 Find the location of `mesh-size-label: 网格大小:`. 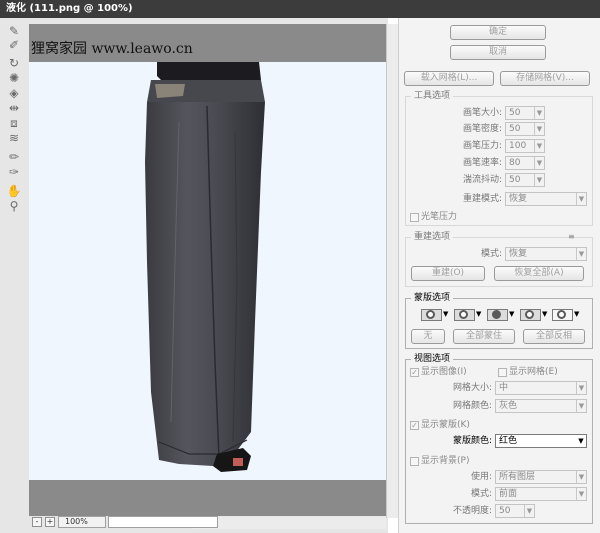

mesh-size-label: 网格大小: is located at coordinates (472, 388).